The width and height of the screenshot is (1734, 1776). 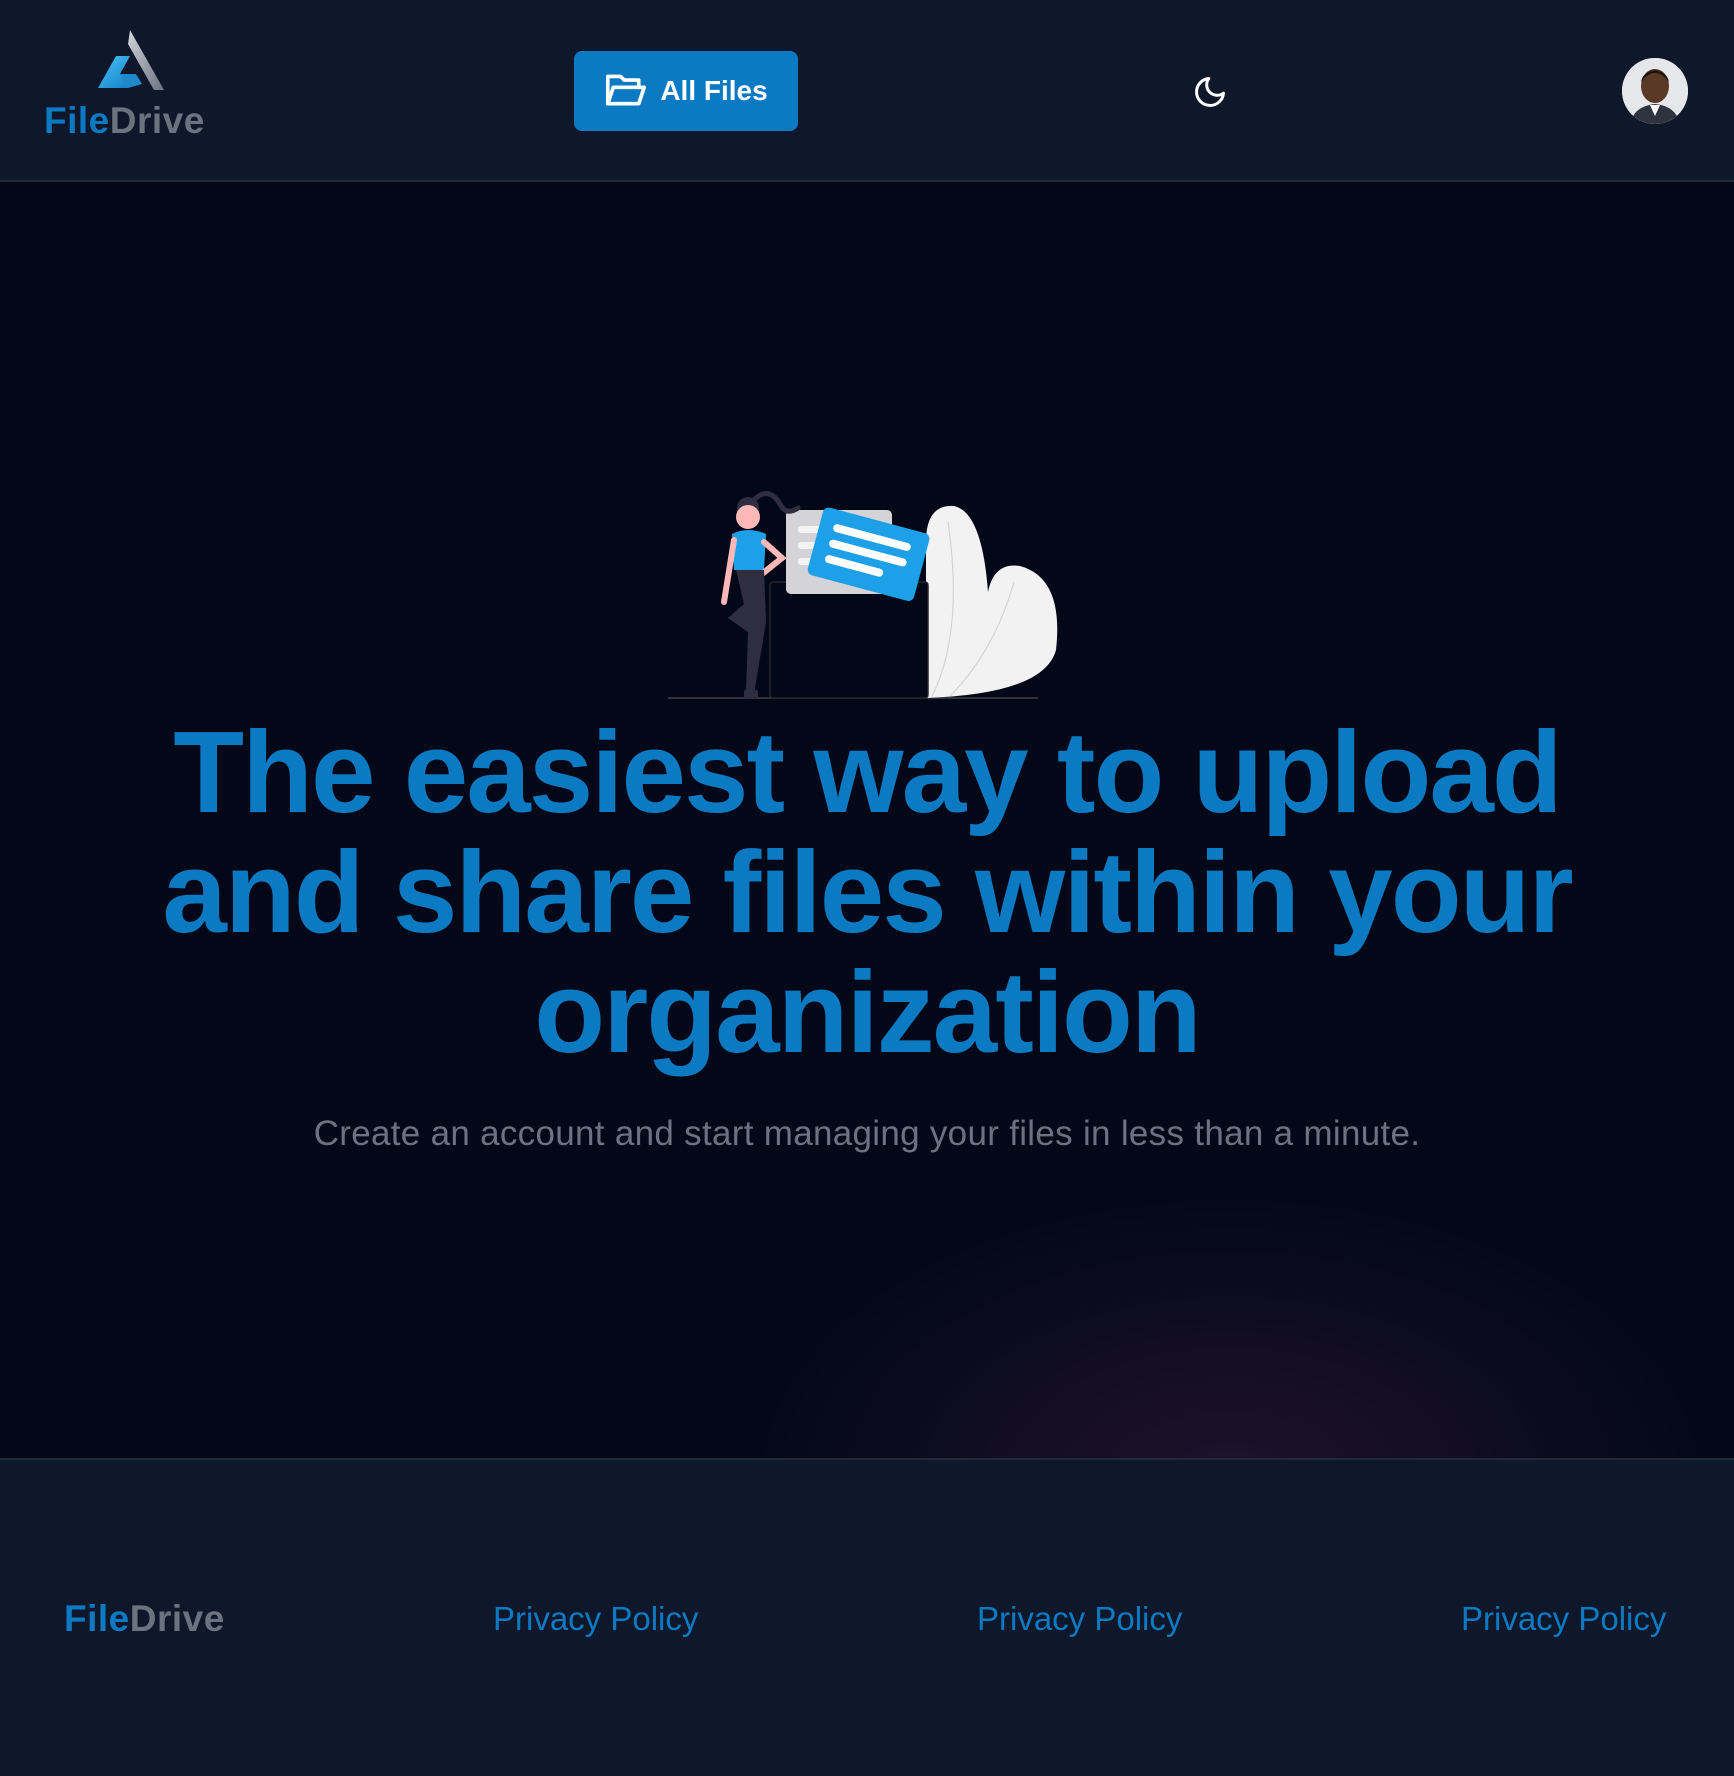 I want to click on brand-name-part2: Drive, so click(x=157, y=120).